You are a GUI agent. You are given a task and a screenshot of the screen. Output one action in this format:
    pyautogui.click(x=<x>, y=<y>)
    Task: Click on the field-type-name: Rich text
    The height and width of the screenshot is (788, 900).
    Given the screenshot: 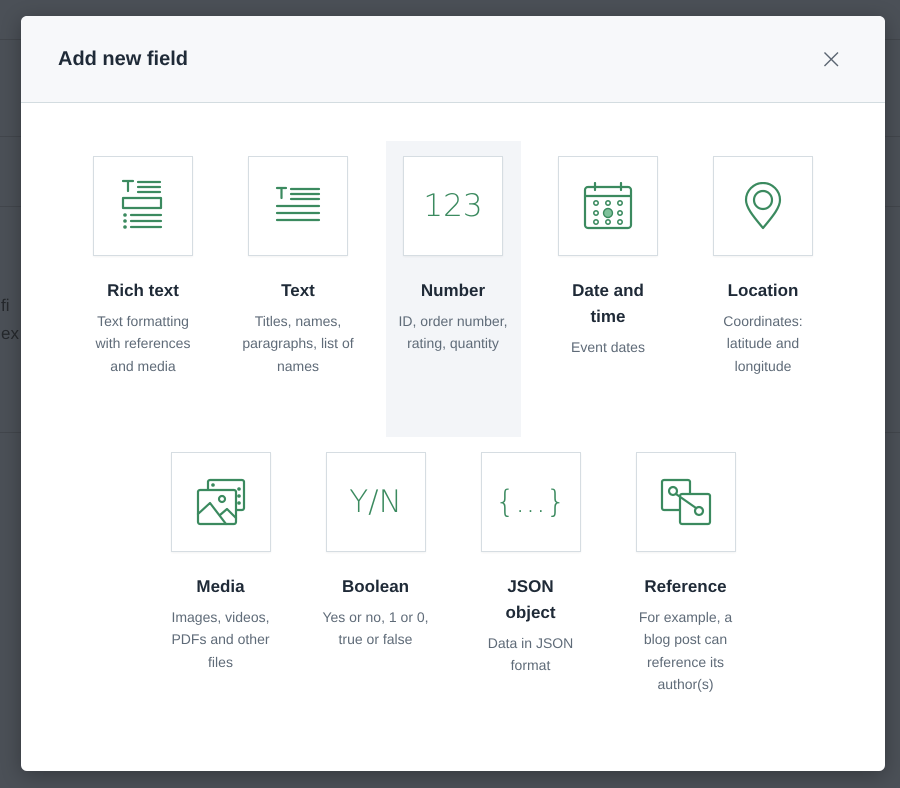 What is the action you would take?
    pyautogui.click(x=143, y=291)
    